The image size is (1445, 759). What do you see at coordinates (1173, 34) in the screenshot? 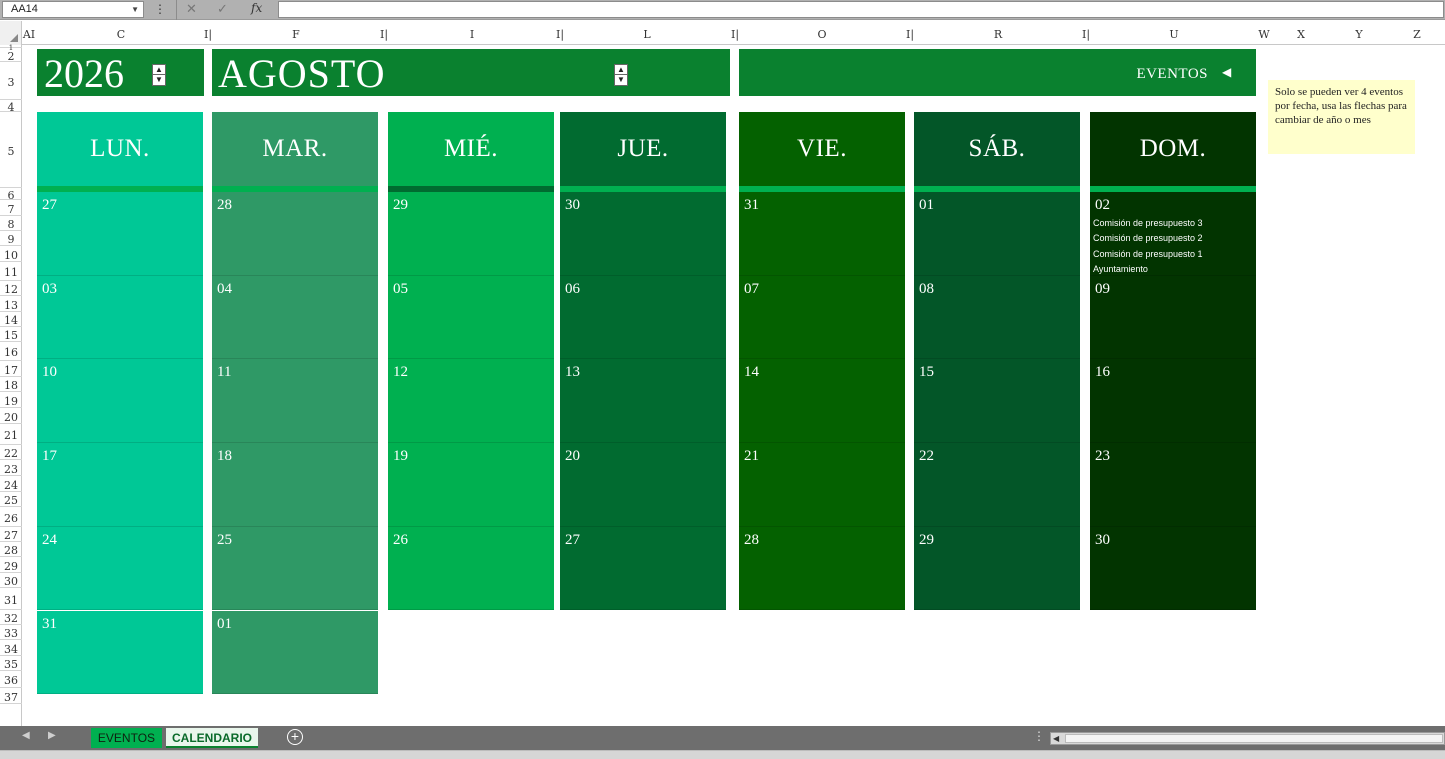
I see `column-header: U` at bounding box center [1173, 34].